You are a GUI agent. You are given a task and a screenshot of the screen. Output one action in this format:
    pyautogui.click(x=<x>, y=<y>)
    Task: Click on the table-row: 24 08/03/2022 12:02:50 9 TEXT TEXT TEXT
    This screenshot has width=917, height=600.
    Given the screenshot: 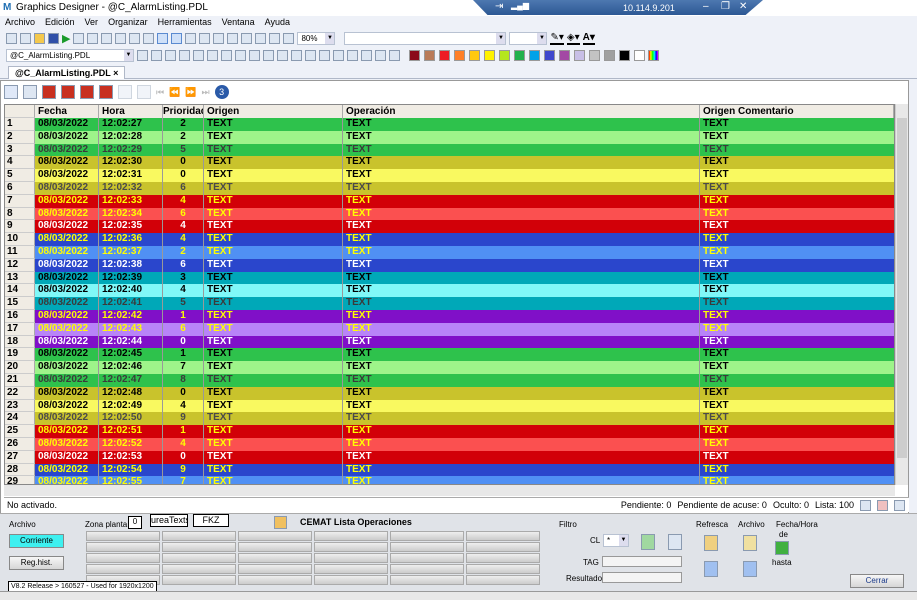 What is the action you would take?
    pyautogui.click(x=449, y=419)
    